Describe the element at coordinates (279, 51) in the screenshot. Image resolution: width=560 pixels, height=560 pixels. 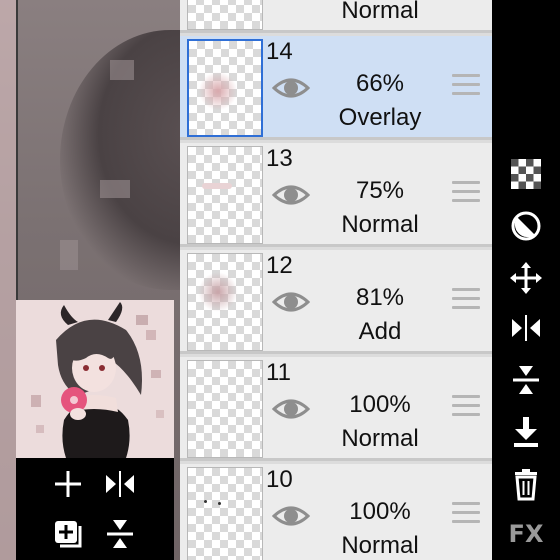
I see `layer-number: 14` at that location.